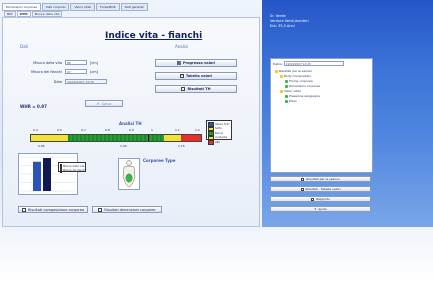  Describe the element at coordinates (76, 71) in the screenshot. I see `hip-input: 97` at that location.